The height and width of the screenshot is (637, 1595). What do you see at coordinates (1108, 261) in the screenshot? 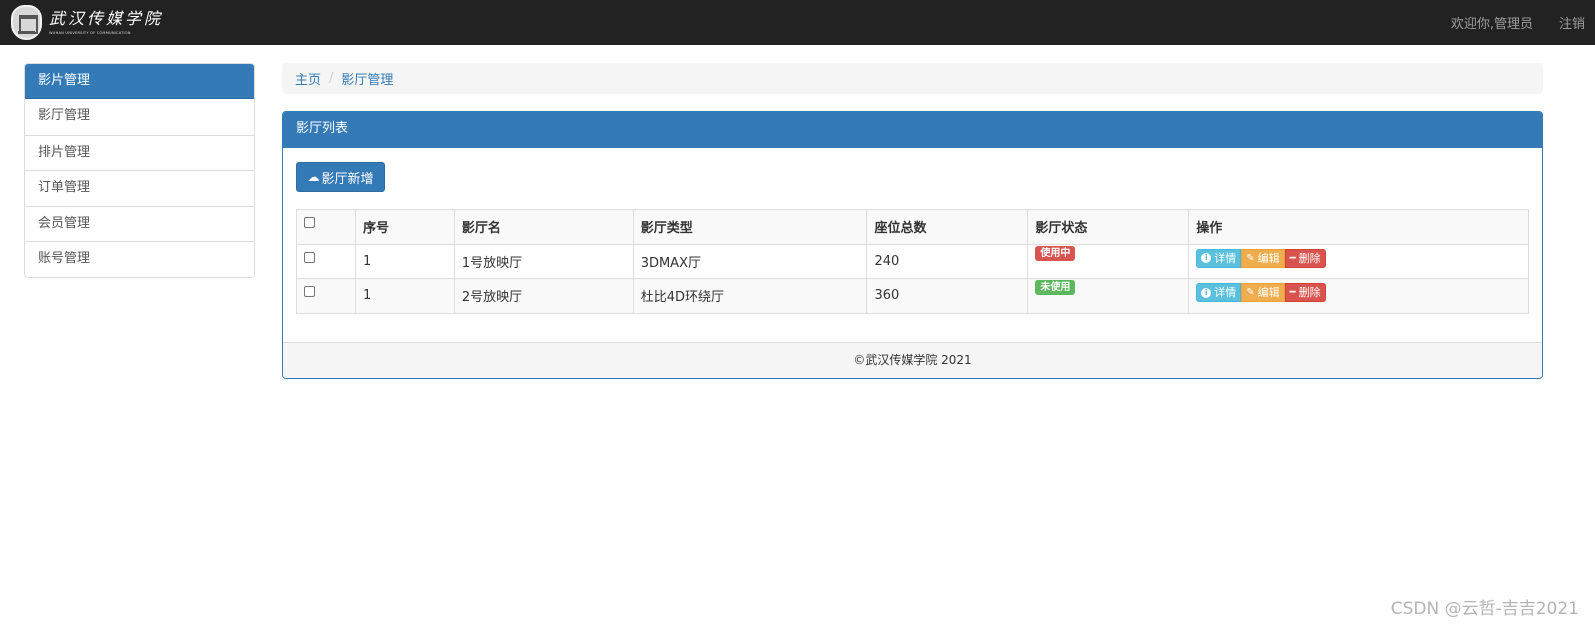
I see `cell-status: 使用中` at bounding box center [1108, 261].